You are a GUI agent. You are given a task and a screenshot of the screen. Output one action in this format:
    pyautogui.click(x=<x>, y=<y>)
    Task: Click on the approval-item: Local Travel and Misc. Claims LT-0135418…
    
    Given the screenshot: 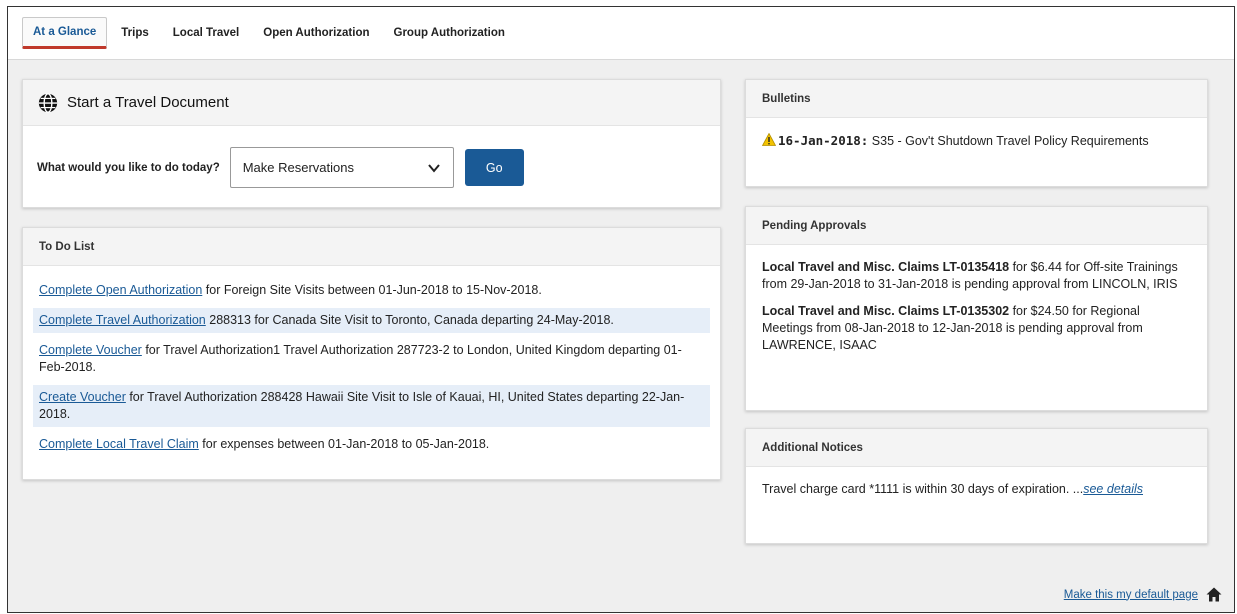 What is the action you would take?
    pyautogui.click(x=976, y=276)
    